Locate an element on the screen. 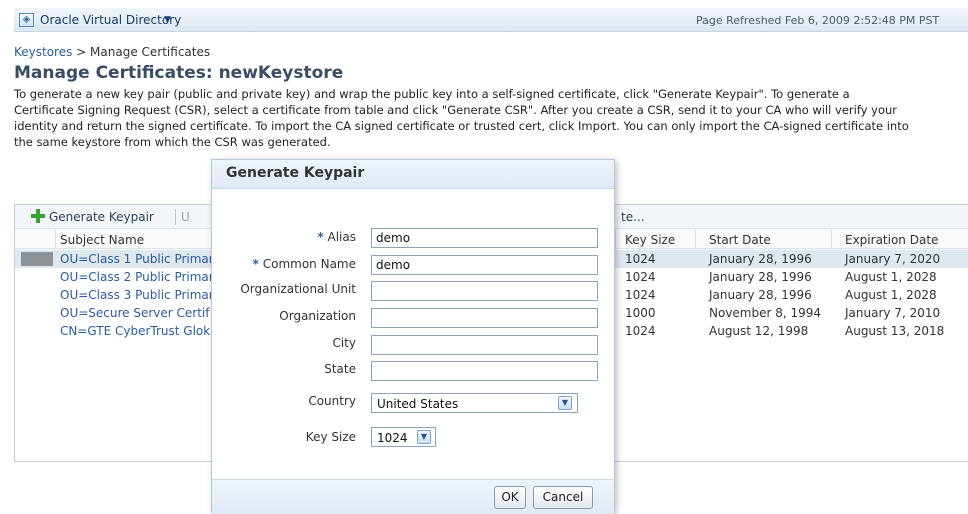  alias-input is located at coordinates (484, 238).